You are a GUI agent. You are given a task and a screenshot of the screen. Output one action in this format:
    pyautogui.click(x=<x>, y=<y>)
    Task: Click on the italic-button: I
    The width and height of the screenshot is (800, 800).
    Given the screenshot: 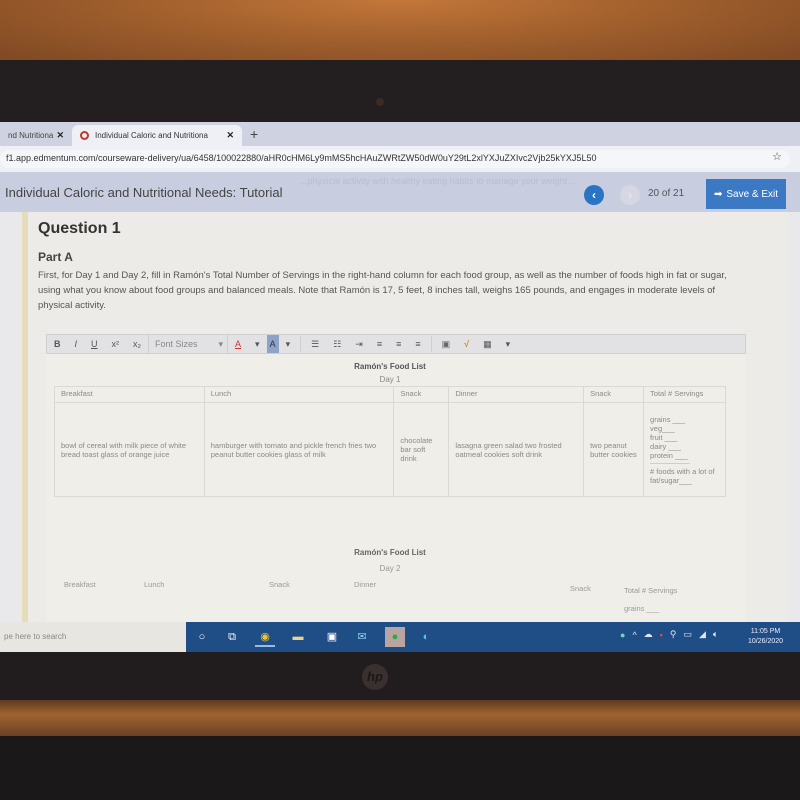 What is the action you would take?
    pyautogui.click(x=76, y=344)
    